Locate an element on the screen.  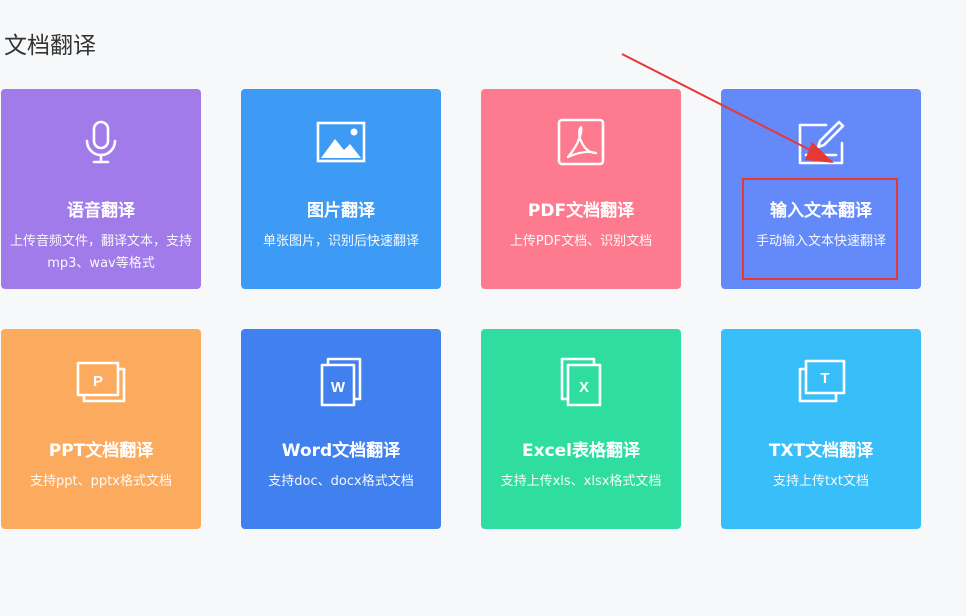
card-description: 手动输入文本快速翻译 is located at coordinates (820, 241).